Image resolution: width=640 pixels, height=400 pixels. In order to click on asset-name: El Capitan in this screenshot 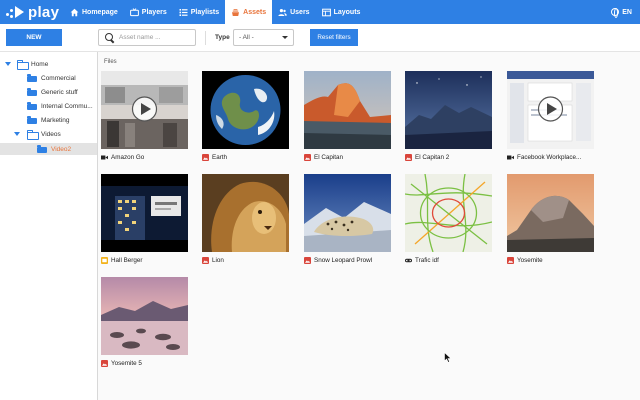, I will do `click(329, 157)`.